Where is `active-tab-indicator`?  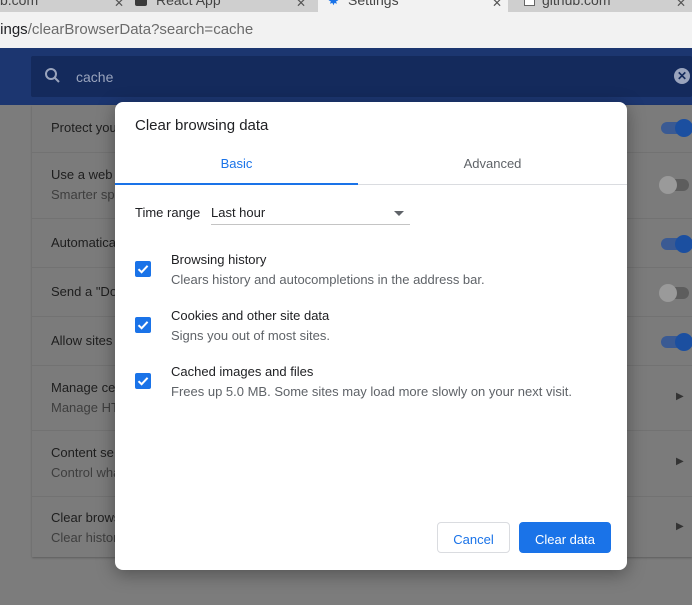 active-tab-indicator is located at coordinates (236, 184).